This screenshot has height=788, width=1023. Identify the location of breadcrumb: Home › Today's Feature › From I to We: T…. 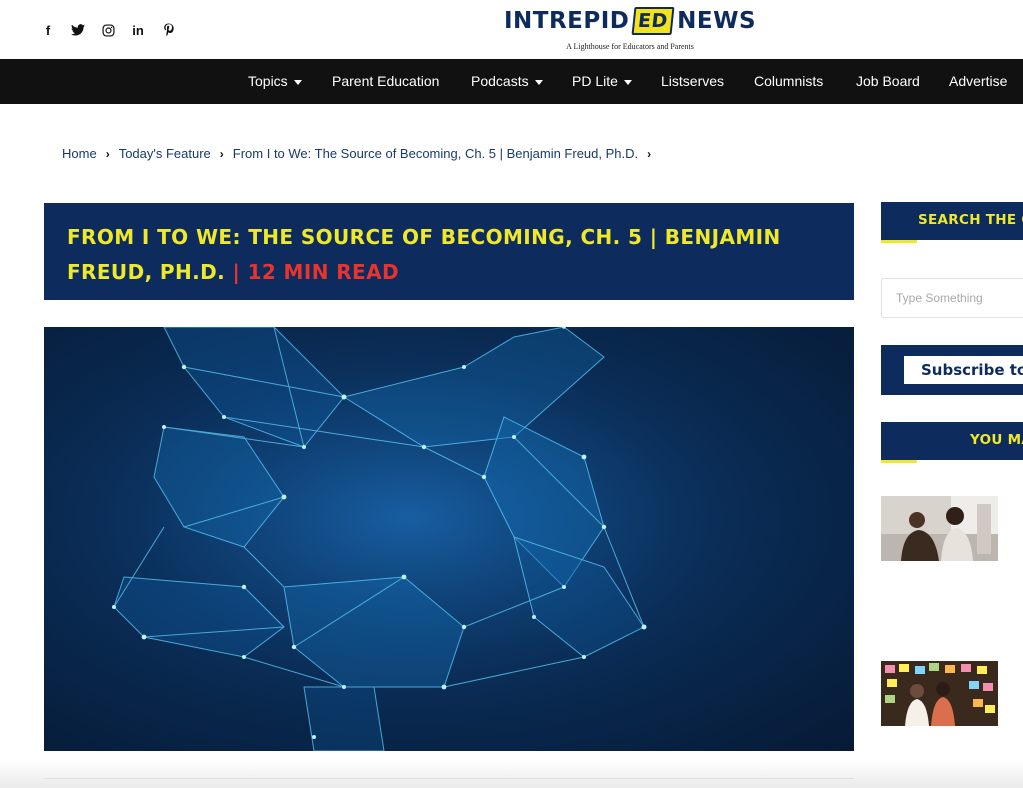
(361, 153).